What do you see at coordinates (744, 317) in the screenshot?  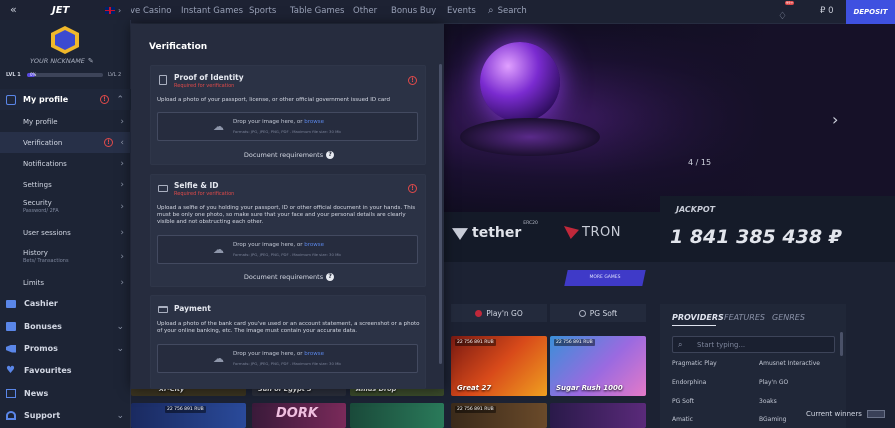 I see `tab-features: FEATURES` at bounding box center [744, 317].